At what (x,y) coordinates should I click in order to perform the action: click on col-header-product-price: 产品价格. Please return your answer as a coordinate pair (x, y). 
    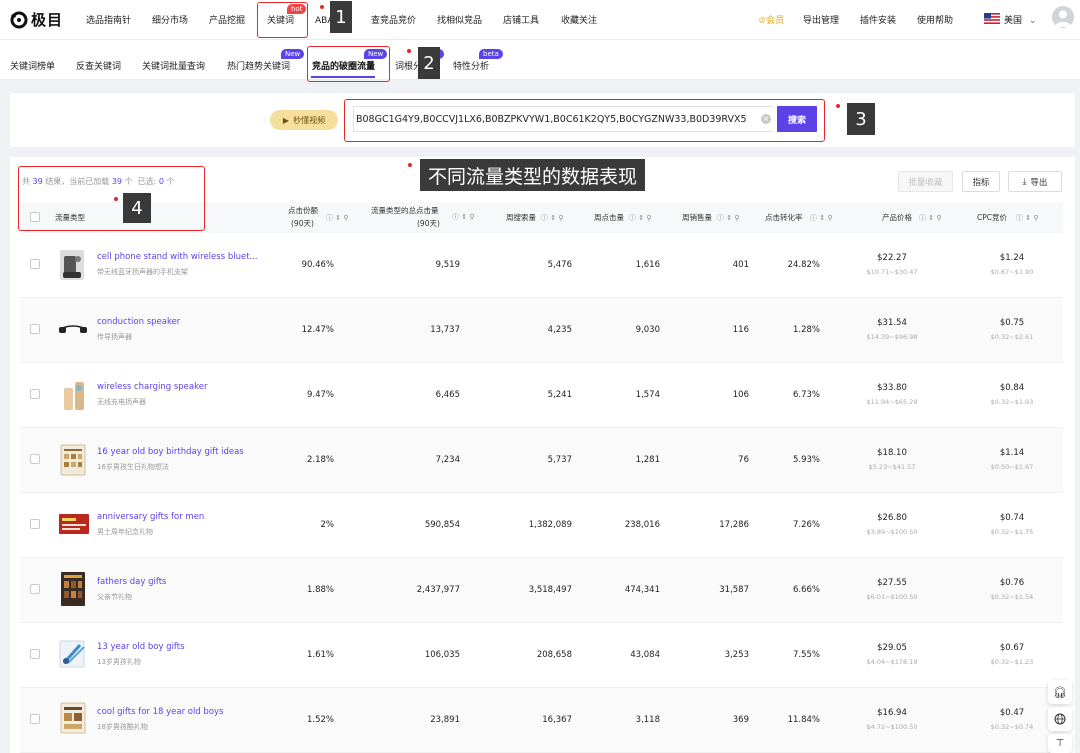
    Looking at the image, I should click on (897, 218).